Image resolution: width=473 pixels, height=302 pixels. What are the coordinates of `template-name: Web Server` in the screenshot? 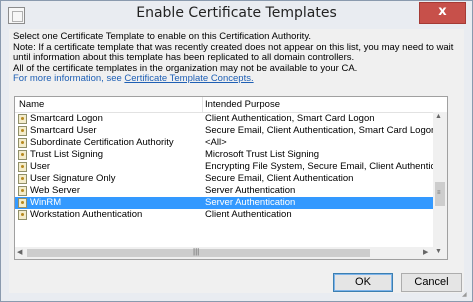 It's located at (55, 190).